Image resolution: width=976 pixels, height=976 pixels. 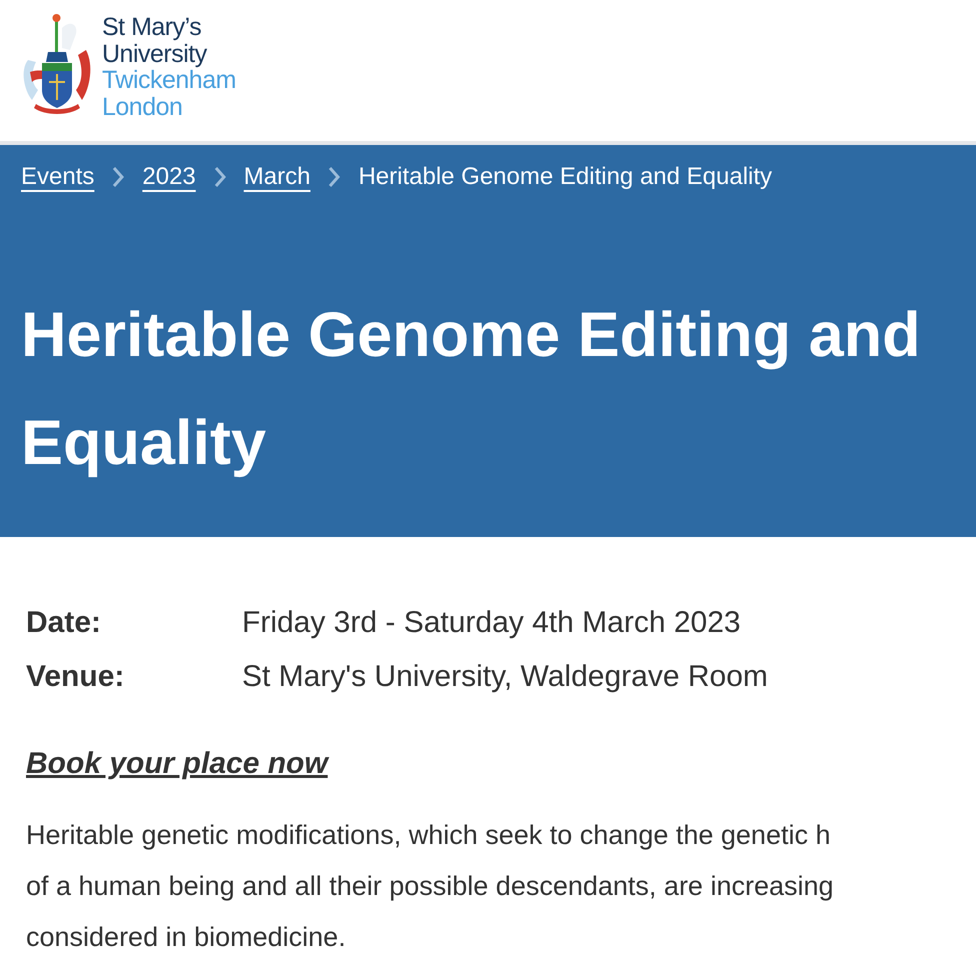 I want to click on breadcrumb-link: March, so click(x=277, y=177).